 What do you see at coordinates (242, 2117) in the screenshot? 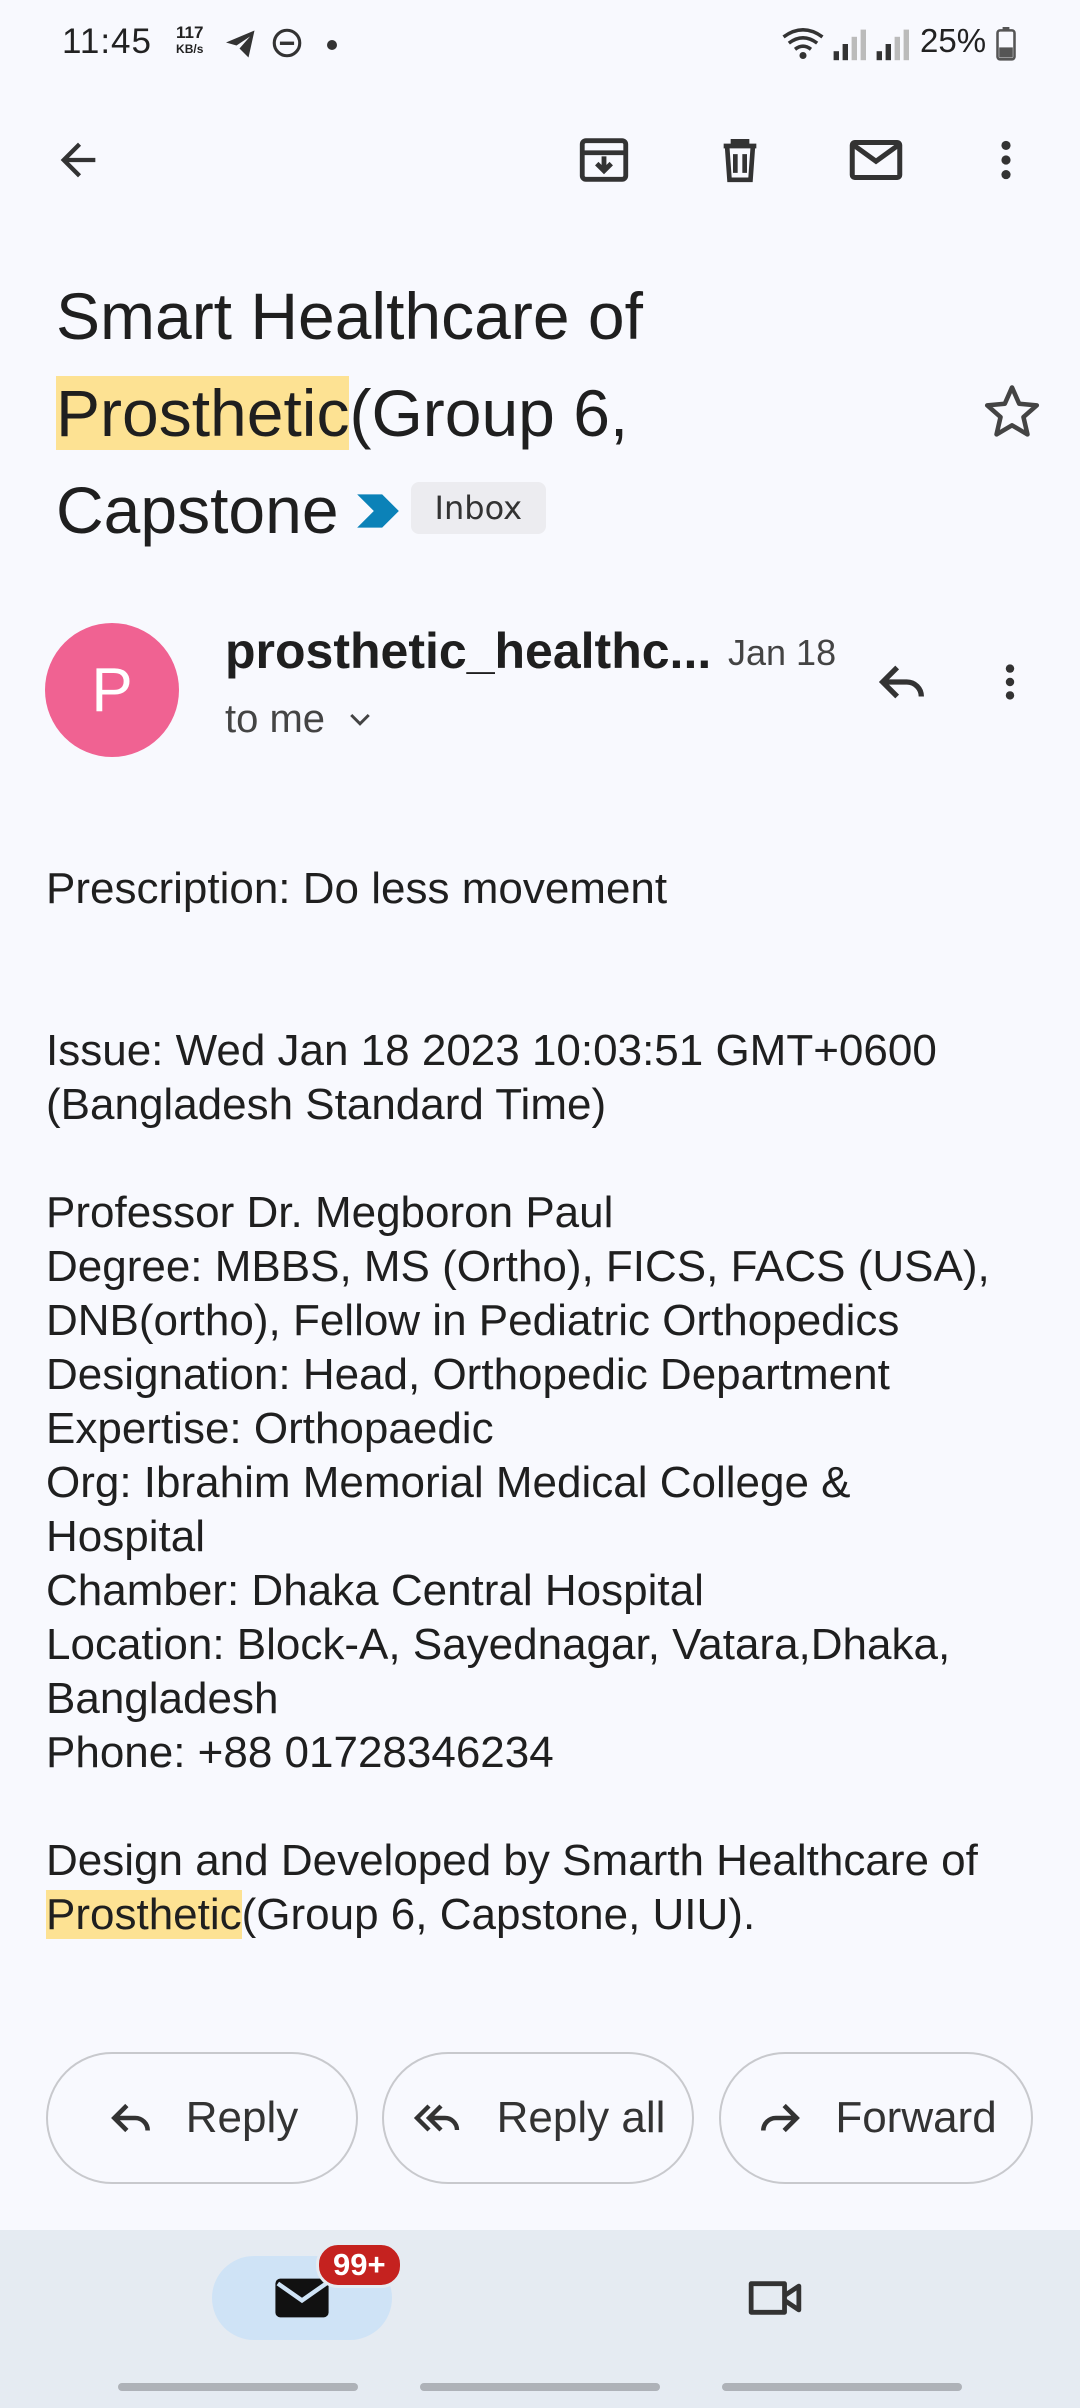
I see `reply-label: Reply` at bounding box center [242, 2117].